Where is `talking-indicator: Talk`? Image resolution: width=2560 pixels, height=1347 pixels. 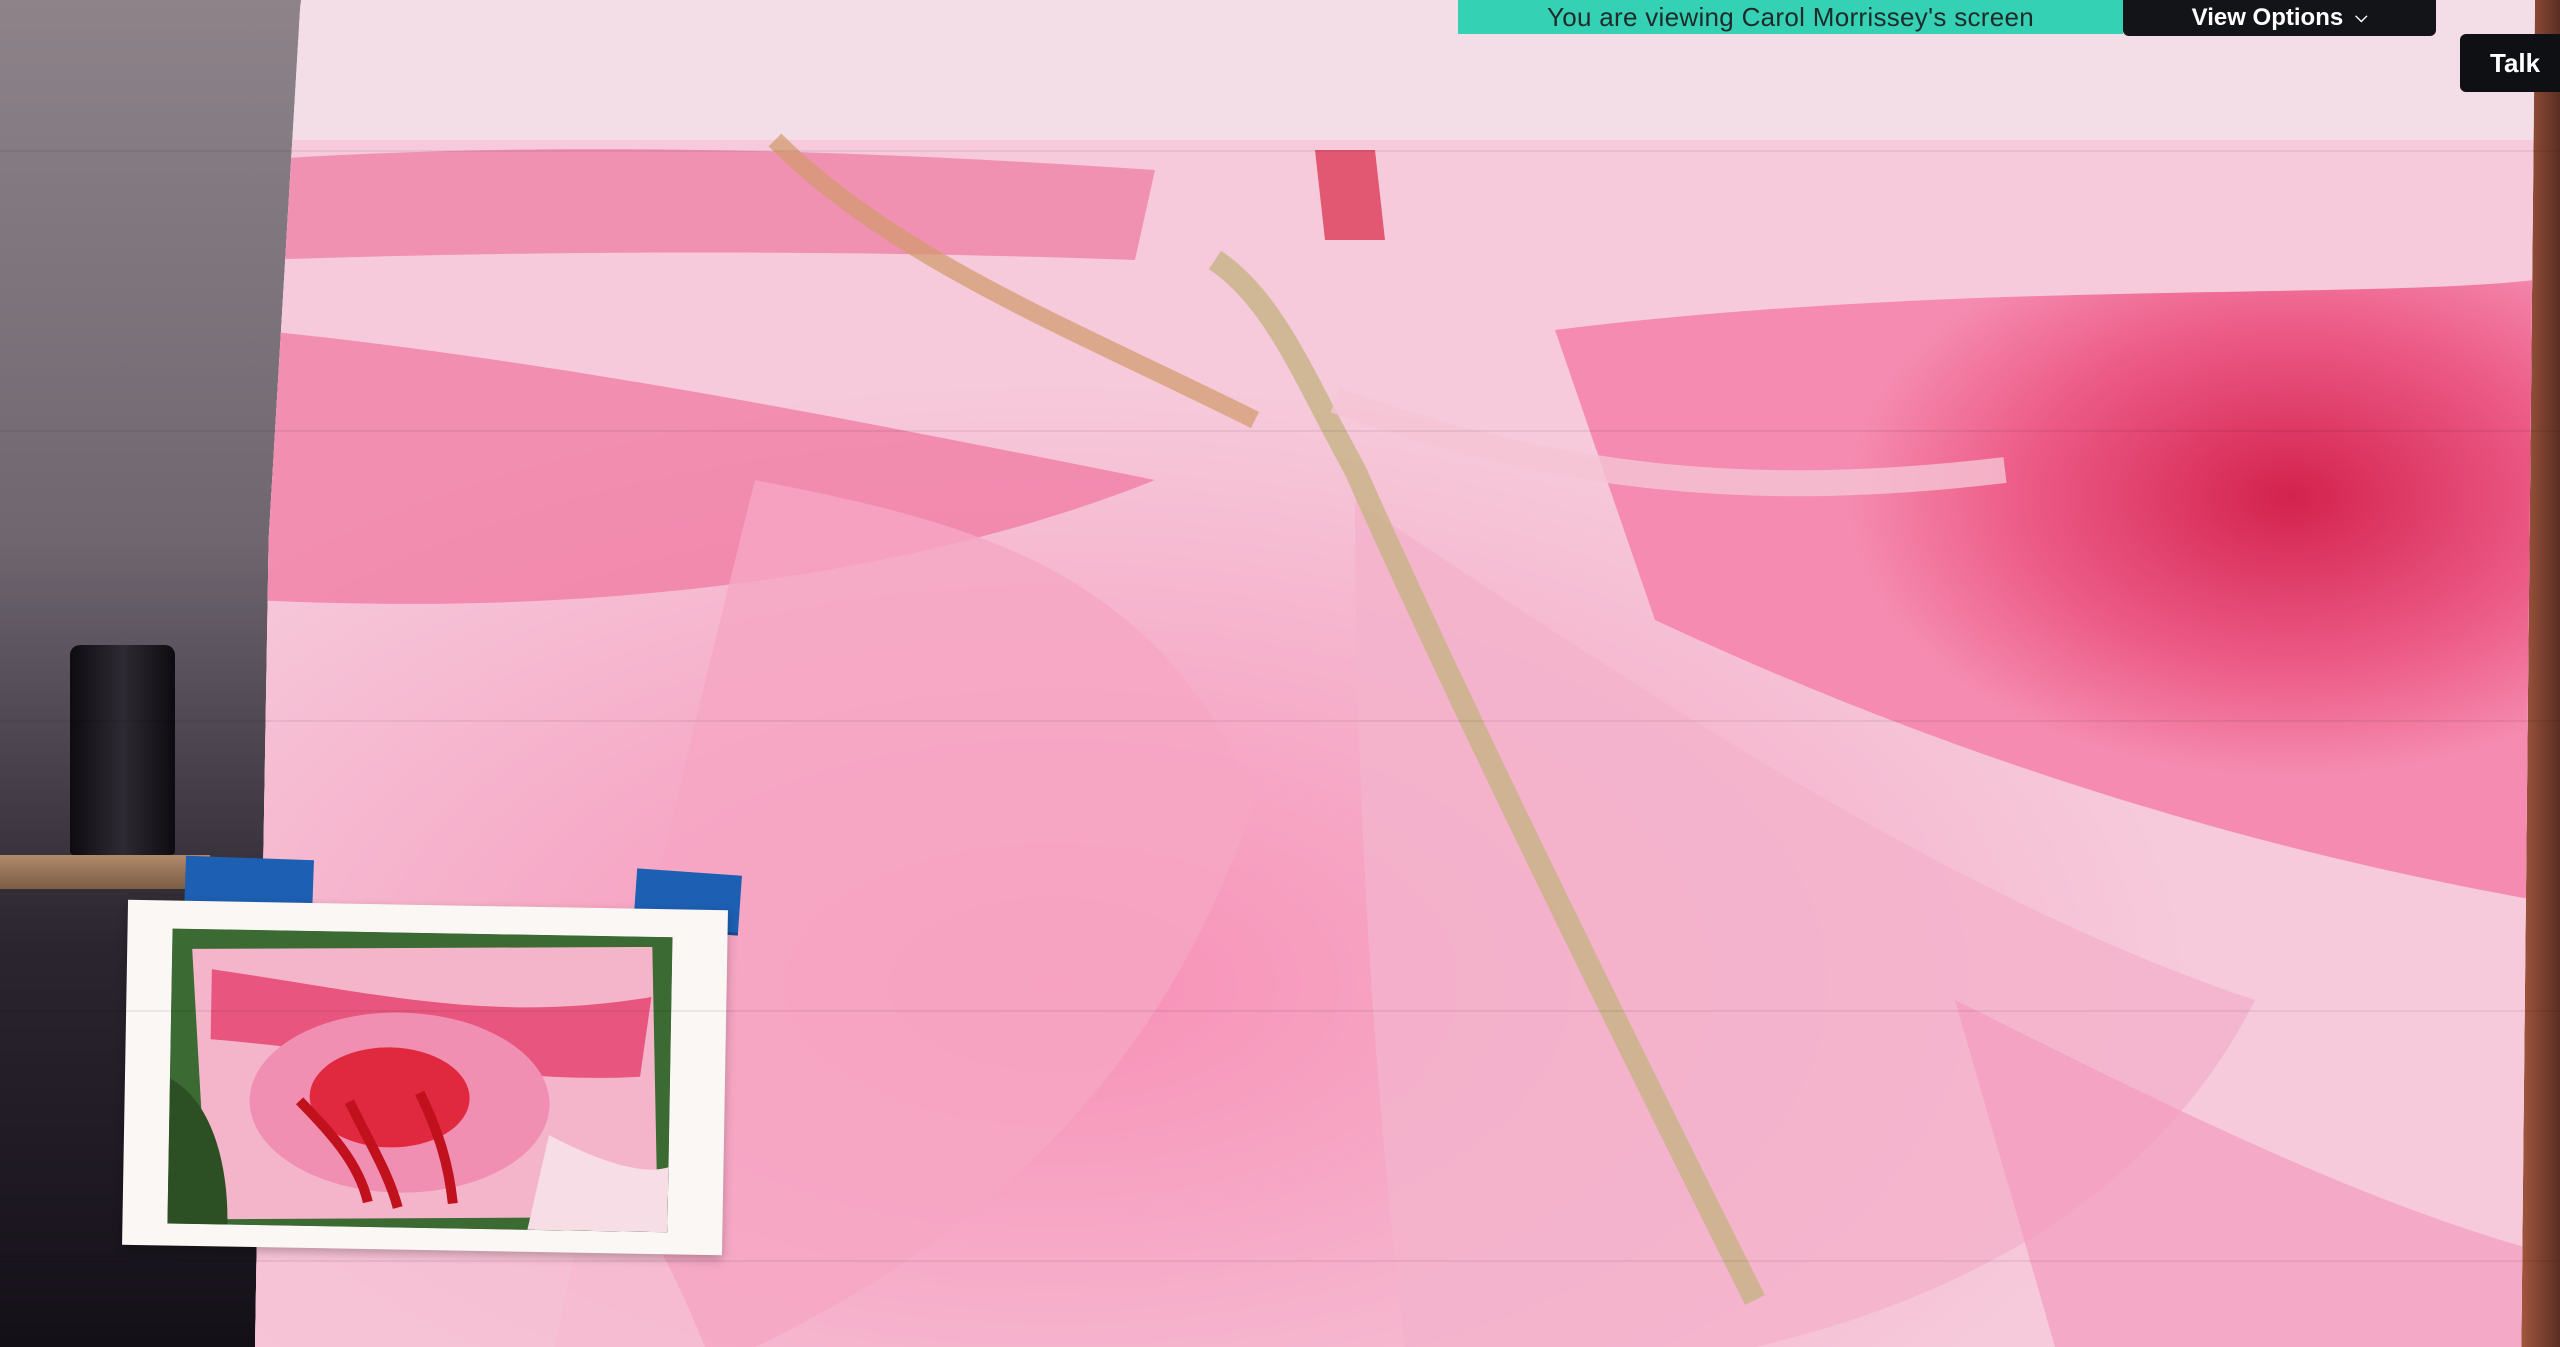 talking-indicator: Talk is located at coordinates (2510, 63).